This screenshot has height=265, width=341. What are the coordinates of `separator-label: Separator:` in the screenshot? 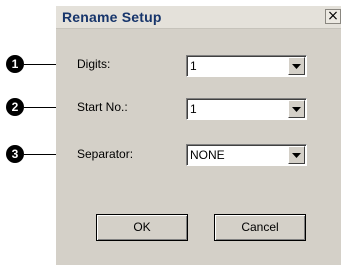 It's located at (105, 154).